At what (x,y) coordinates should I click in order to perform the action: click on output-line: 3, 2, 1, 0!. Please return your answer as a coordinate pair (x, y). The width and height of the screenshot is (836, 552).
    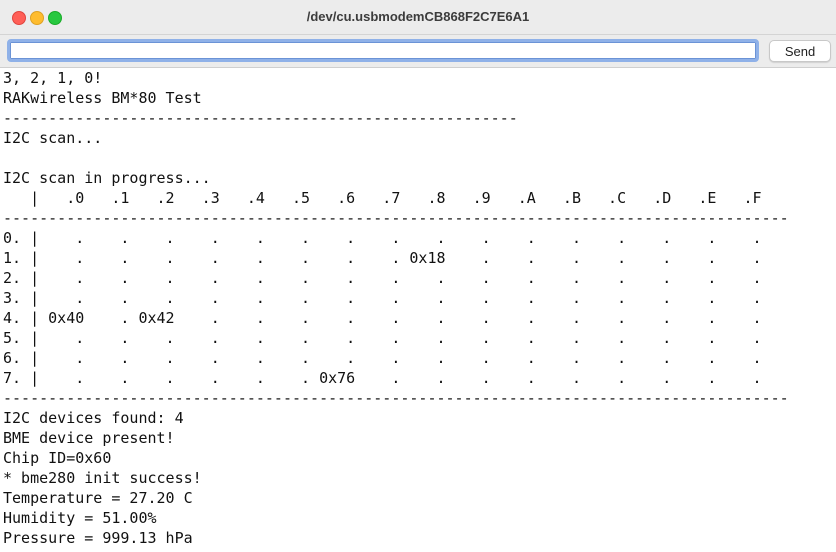
    Looking at the image, I should click on (53, 78).